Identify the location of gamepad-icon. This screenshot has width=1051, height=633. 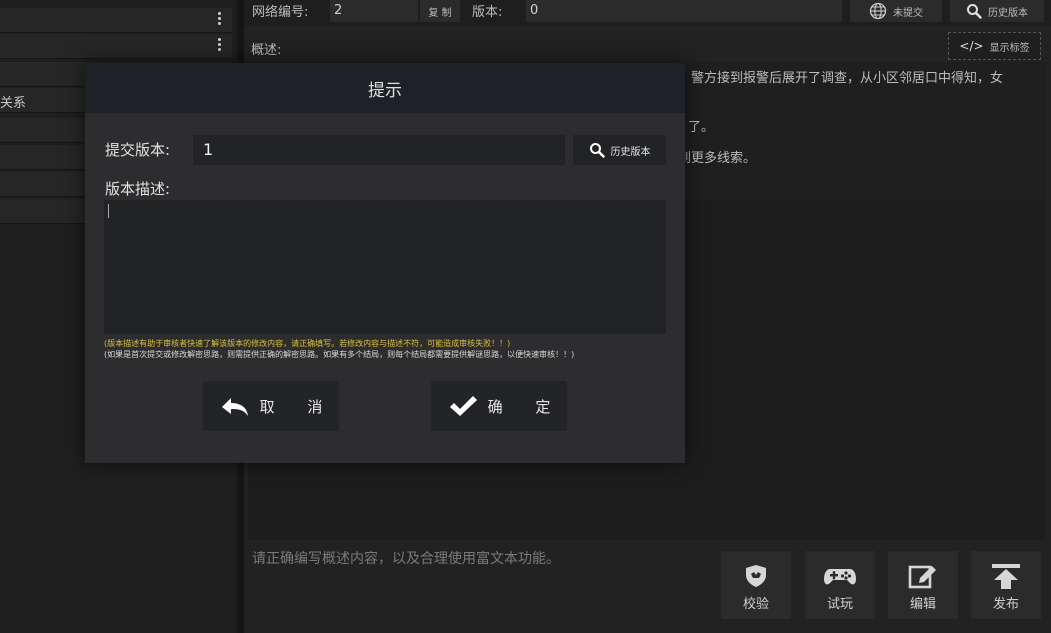
(840, 577).